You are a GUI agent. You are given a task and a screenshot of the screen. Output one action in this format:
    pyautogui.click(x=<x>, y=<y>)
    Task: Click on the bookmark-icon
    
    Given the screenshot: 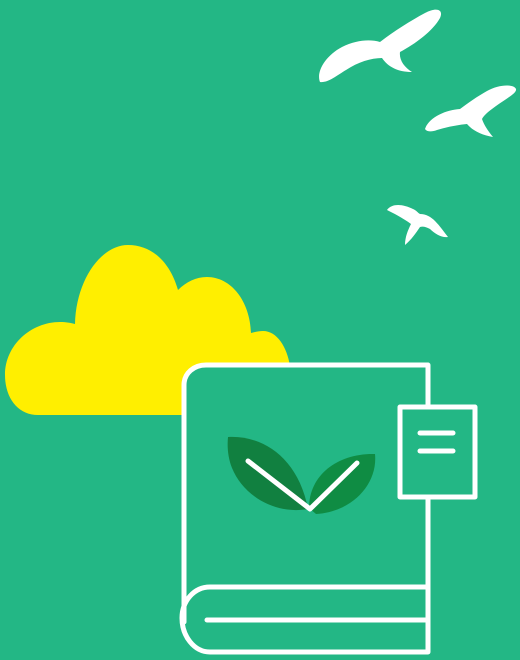 What is the action you would take?
    pyautogui.click(x=437, y=452)
    